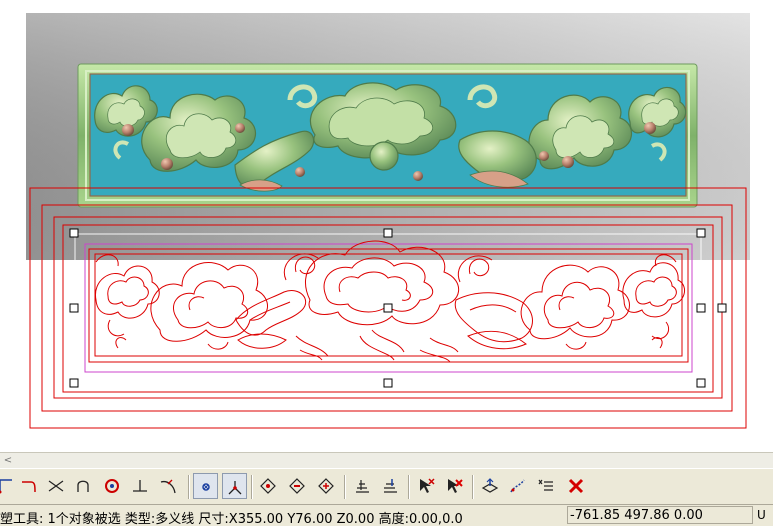 The height and width of the screenshot is (527, 773). I want to click on node-branch-icon, so click(235, 488).